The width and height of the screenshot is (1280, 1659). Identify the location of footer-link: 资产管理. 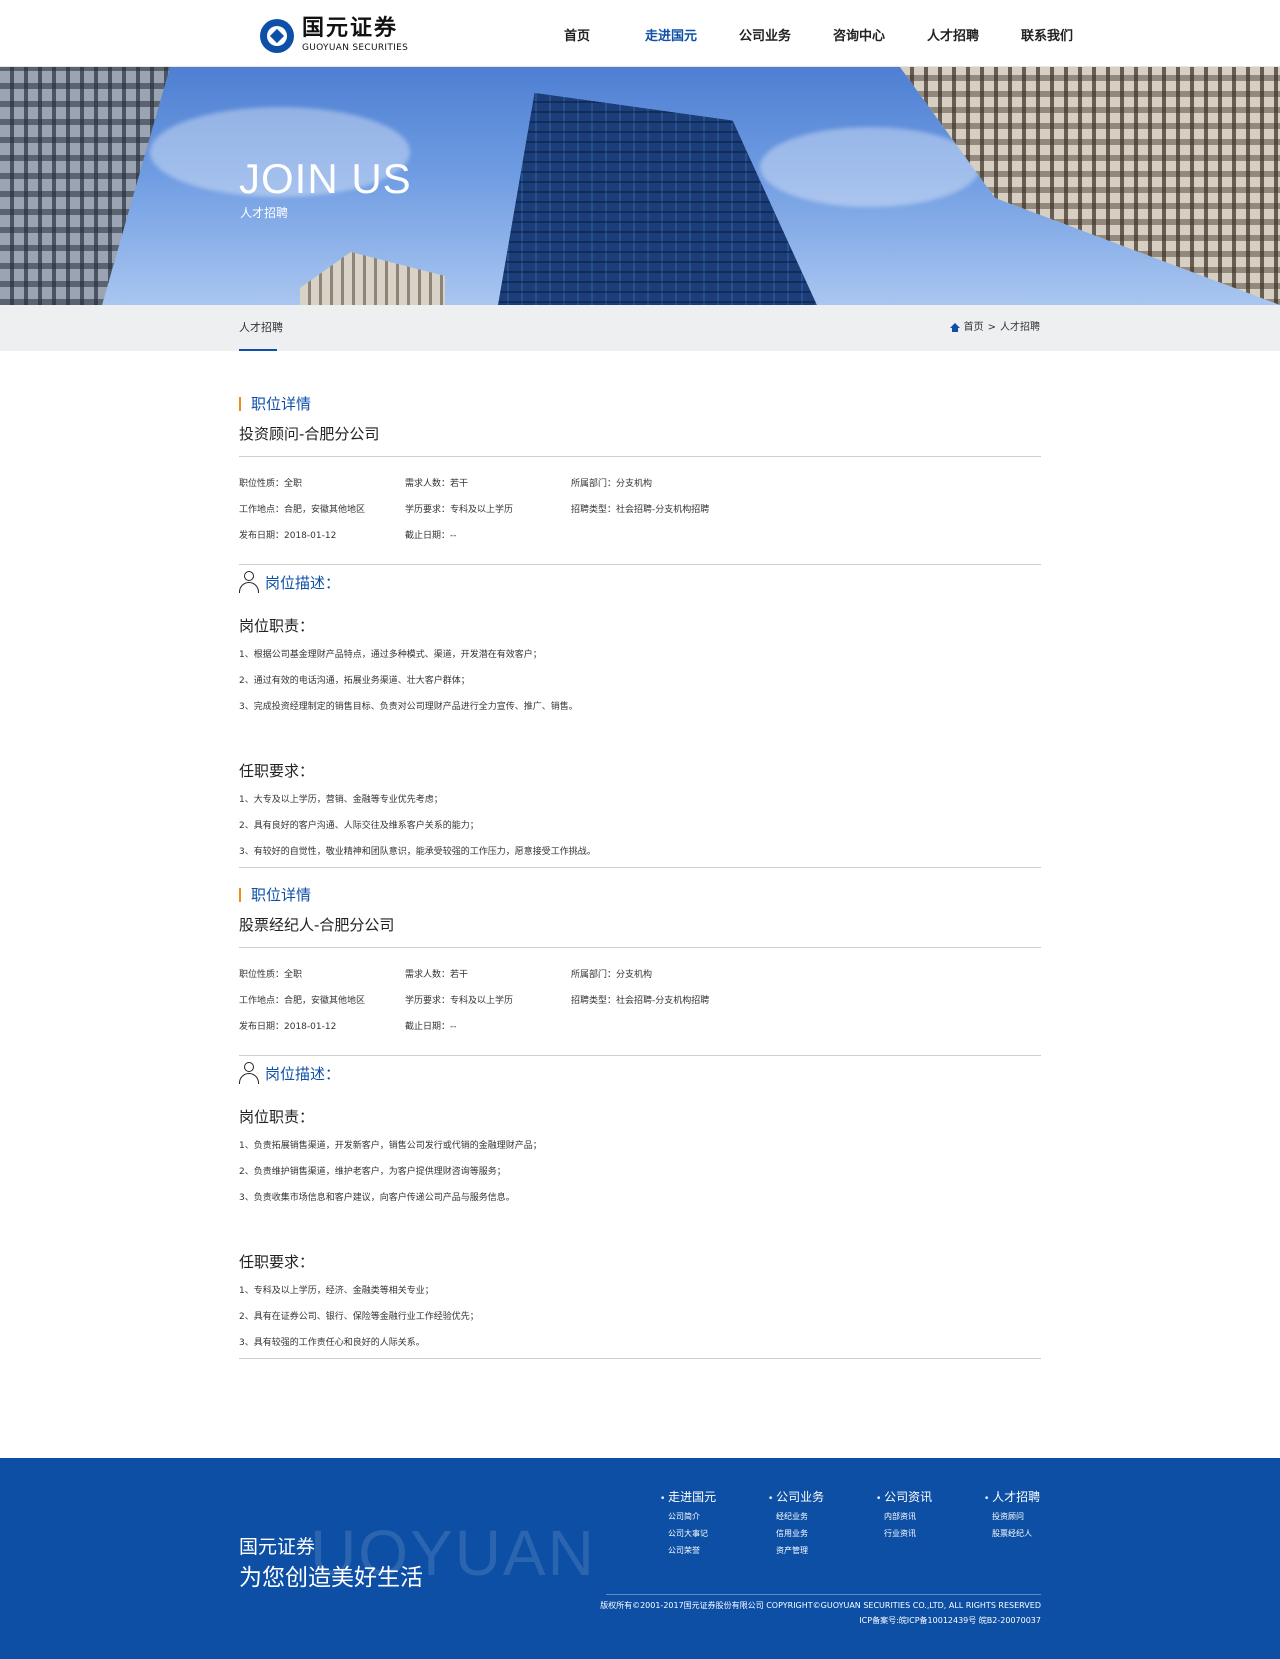
(822, 1550).